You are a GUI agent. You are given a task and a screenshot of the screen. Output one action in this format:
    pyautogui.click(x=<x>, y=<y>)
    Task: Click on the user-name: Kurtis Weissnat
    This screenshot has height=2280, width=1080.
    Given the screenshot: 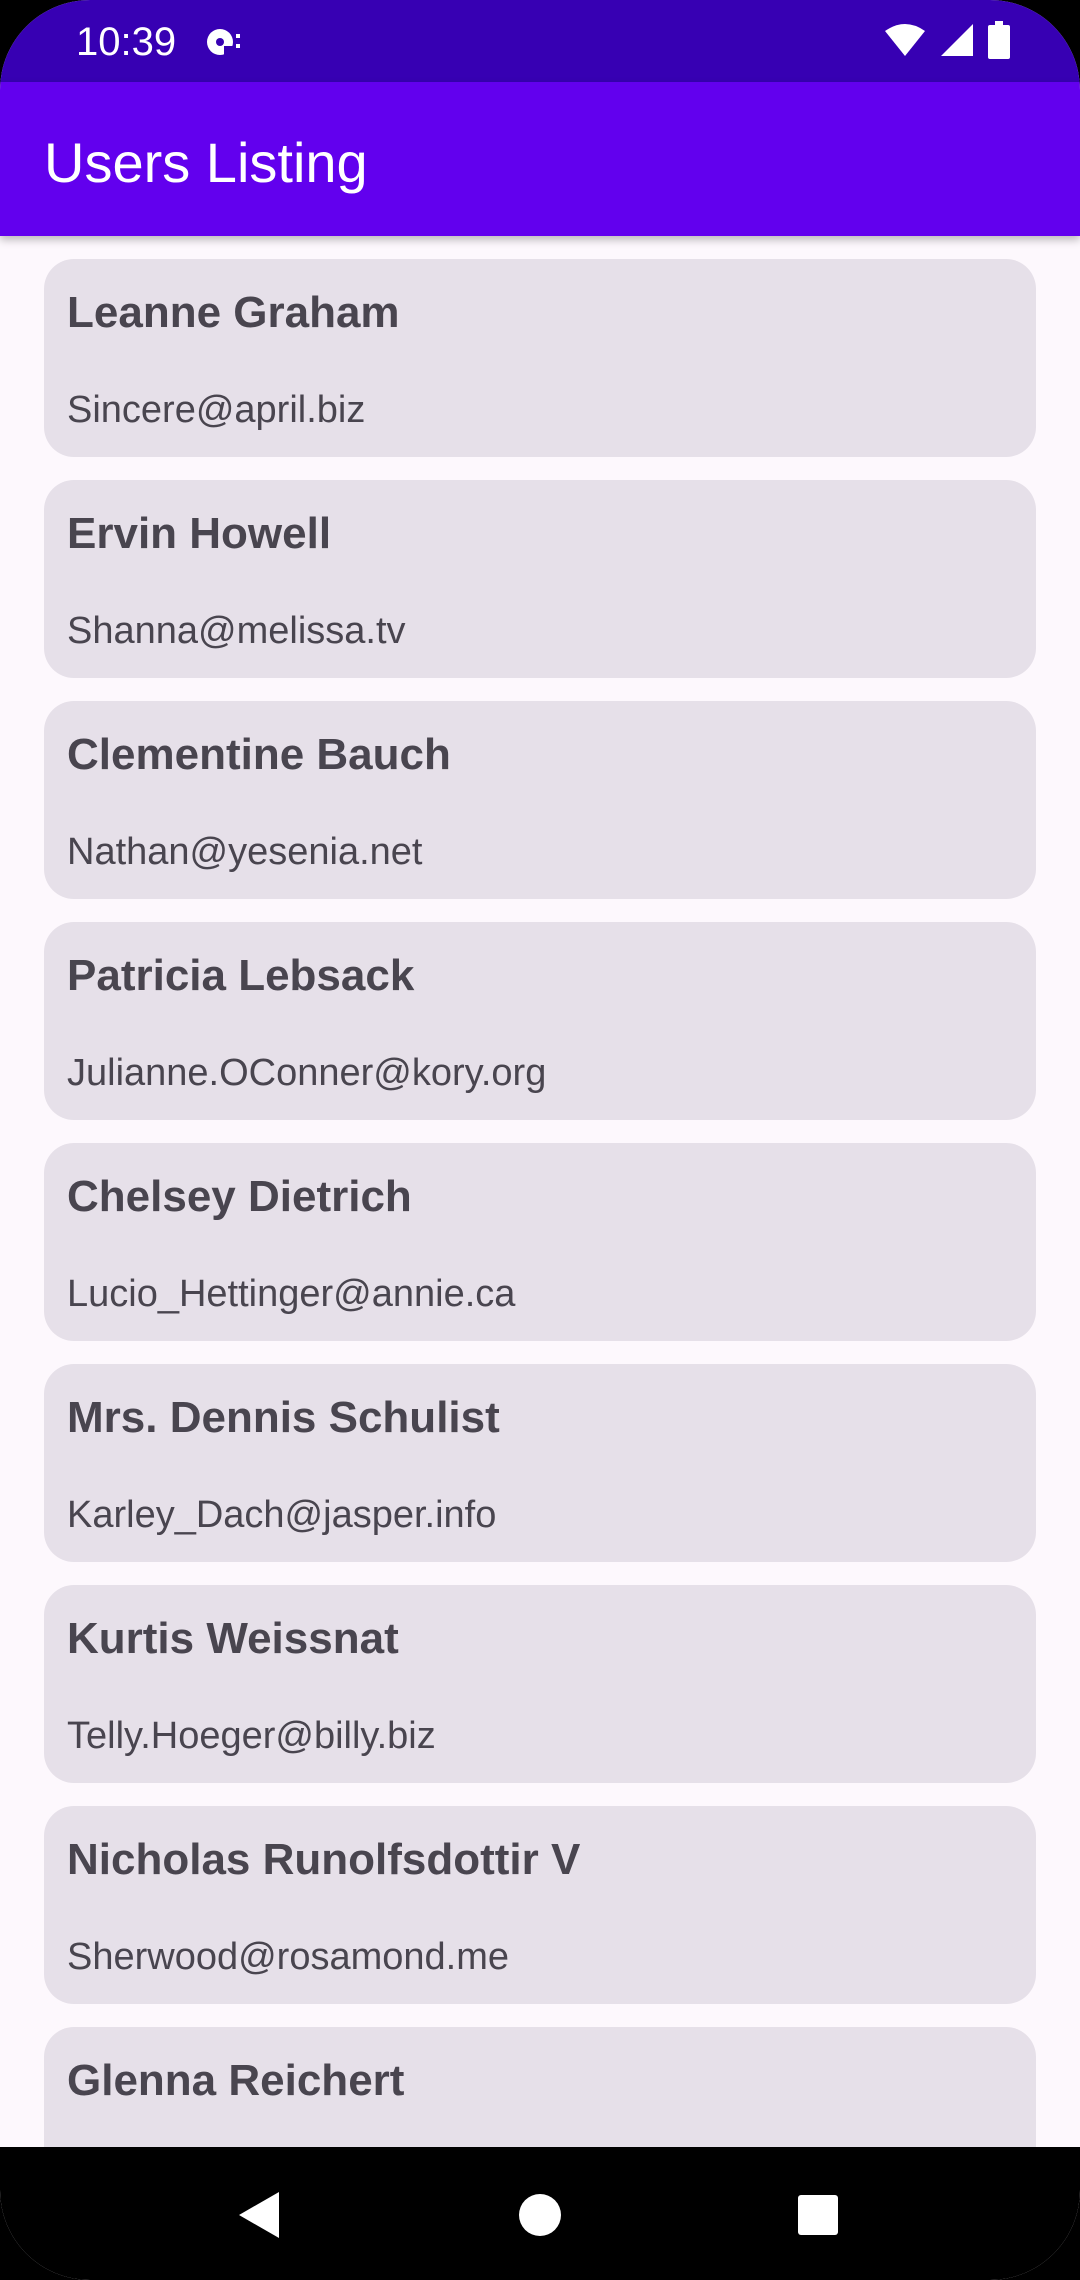 What is the action you would take?
    pyautogui.click(x=233, y=1638)
    